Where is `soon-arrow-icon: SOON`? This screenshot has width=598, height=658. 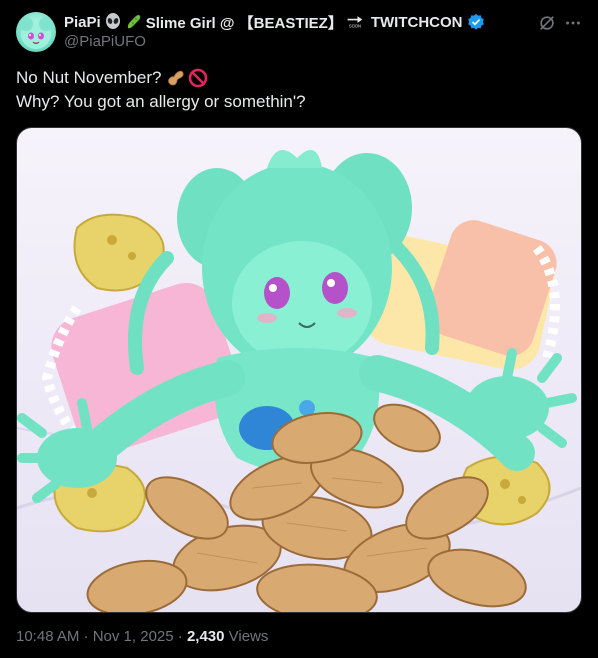
soon-arrow-icon: SOON is located at coordinates (357, 22).